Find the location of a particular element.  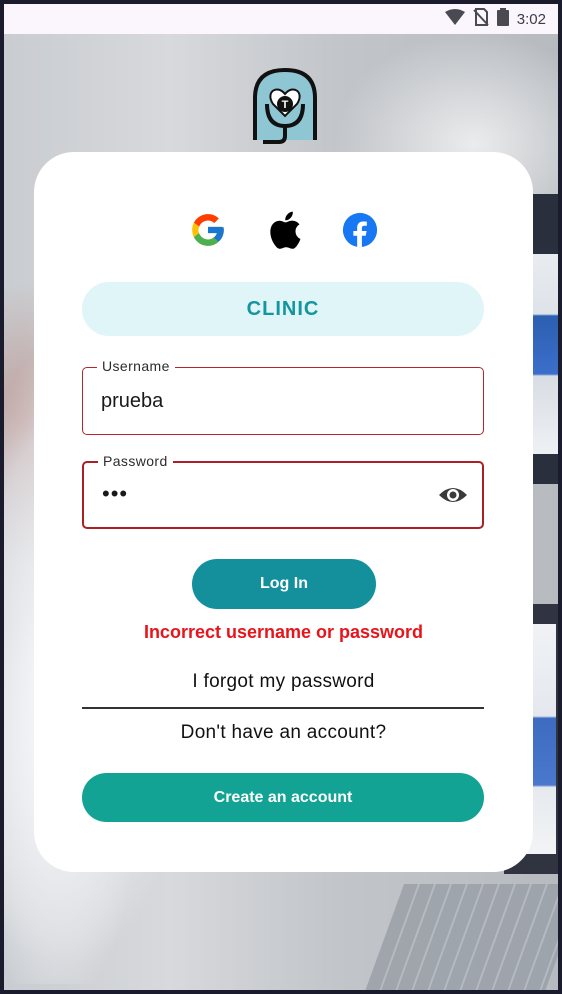

password-label: Password is located at coordinates (135, 461).